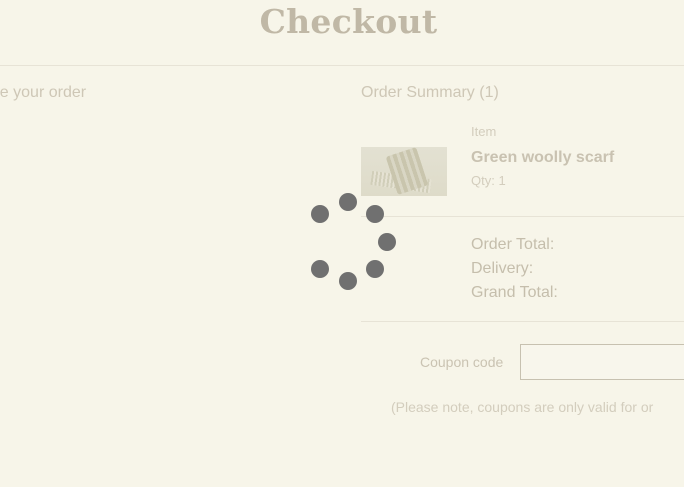  Describe the element at coordinates (484, 131) in the screenshot. I see `item-label: Item` at that location.